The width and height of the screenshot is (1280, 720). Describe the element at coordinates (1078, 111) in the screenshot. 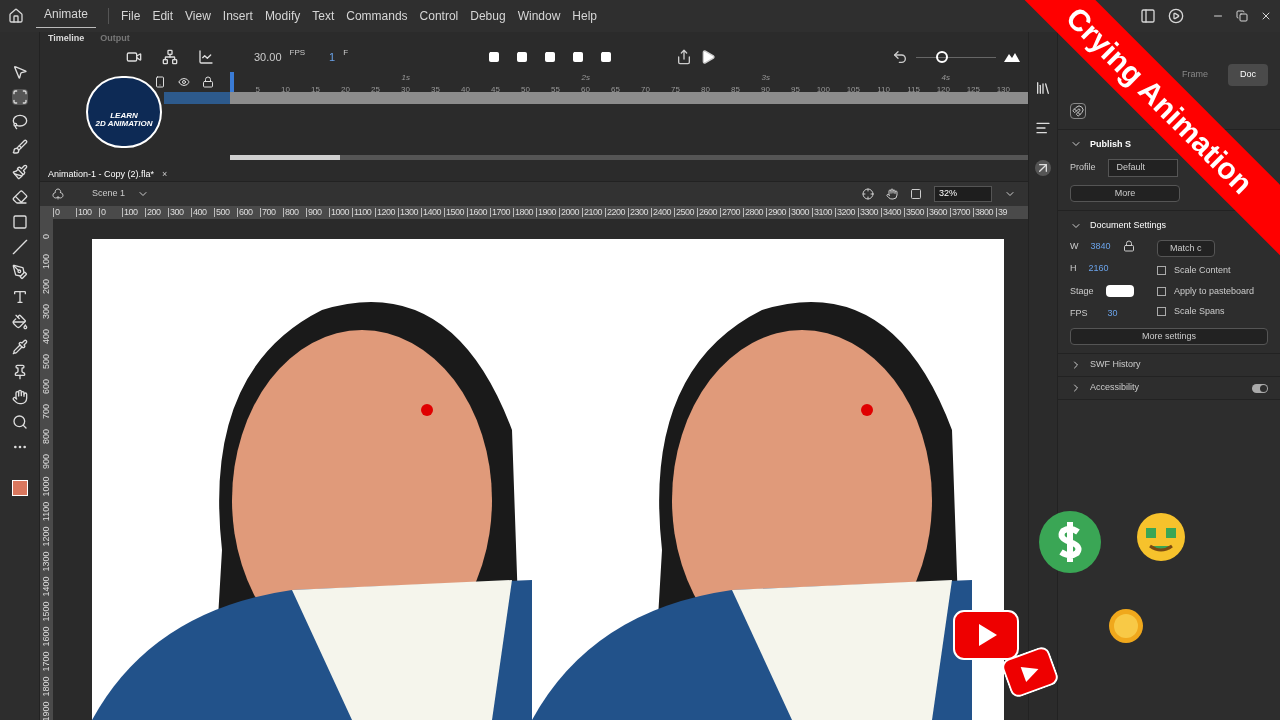

I see `snap-icon` at that location.